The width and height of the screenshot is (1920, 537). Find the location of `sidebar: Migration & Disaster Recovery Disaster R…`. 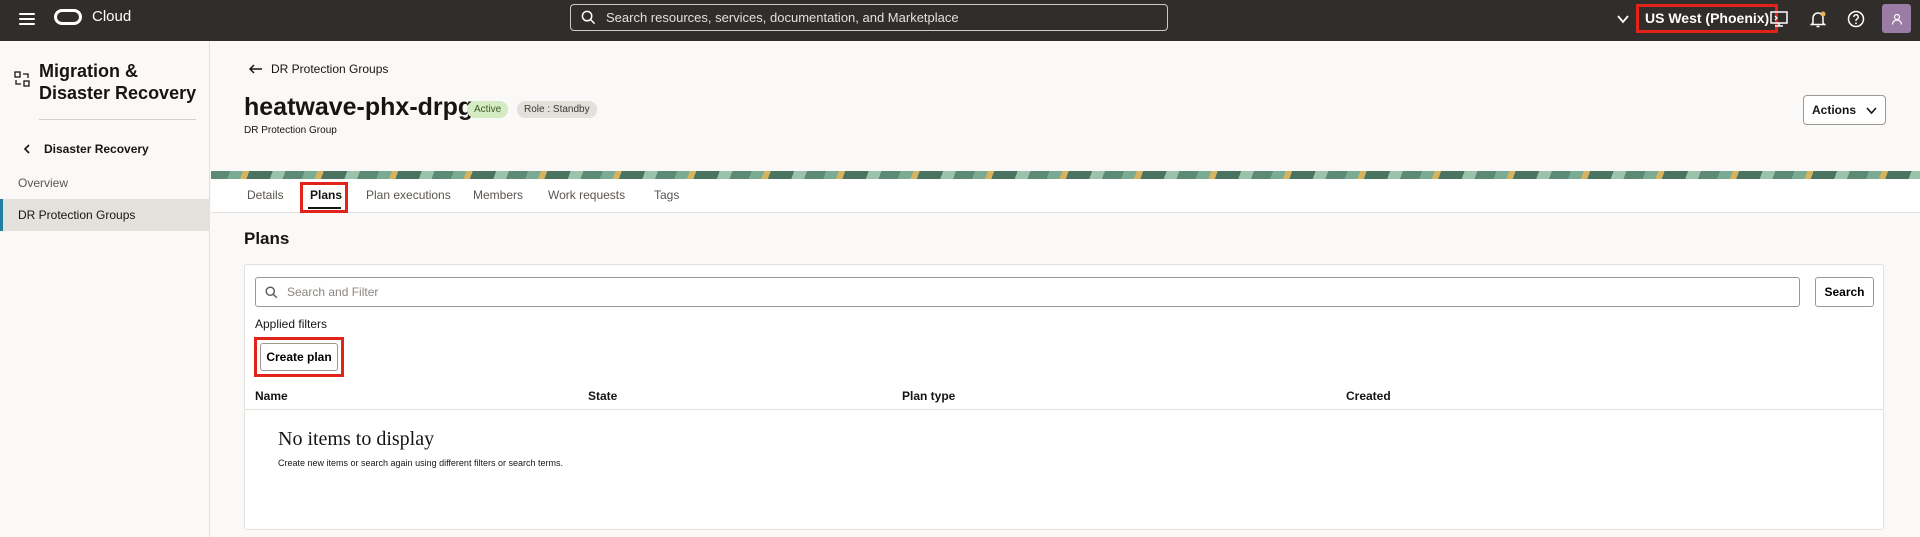

sidebar: Migration & Disaster Recovery Disaster R… is located at coordinates (105, 289).